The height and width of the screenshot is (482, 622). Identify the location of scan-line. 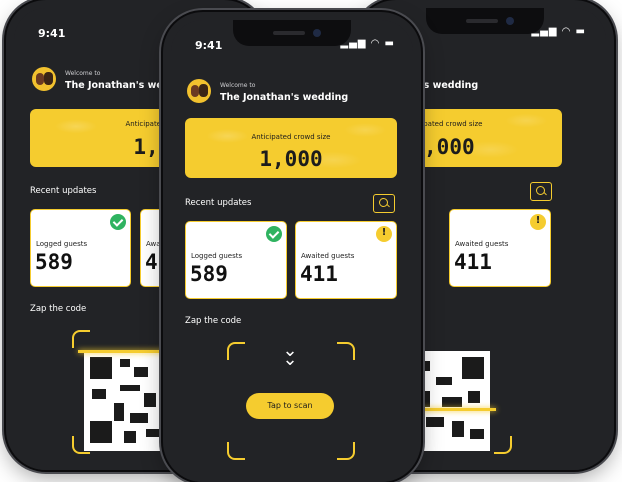
(452, 409).